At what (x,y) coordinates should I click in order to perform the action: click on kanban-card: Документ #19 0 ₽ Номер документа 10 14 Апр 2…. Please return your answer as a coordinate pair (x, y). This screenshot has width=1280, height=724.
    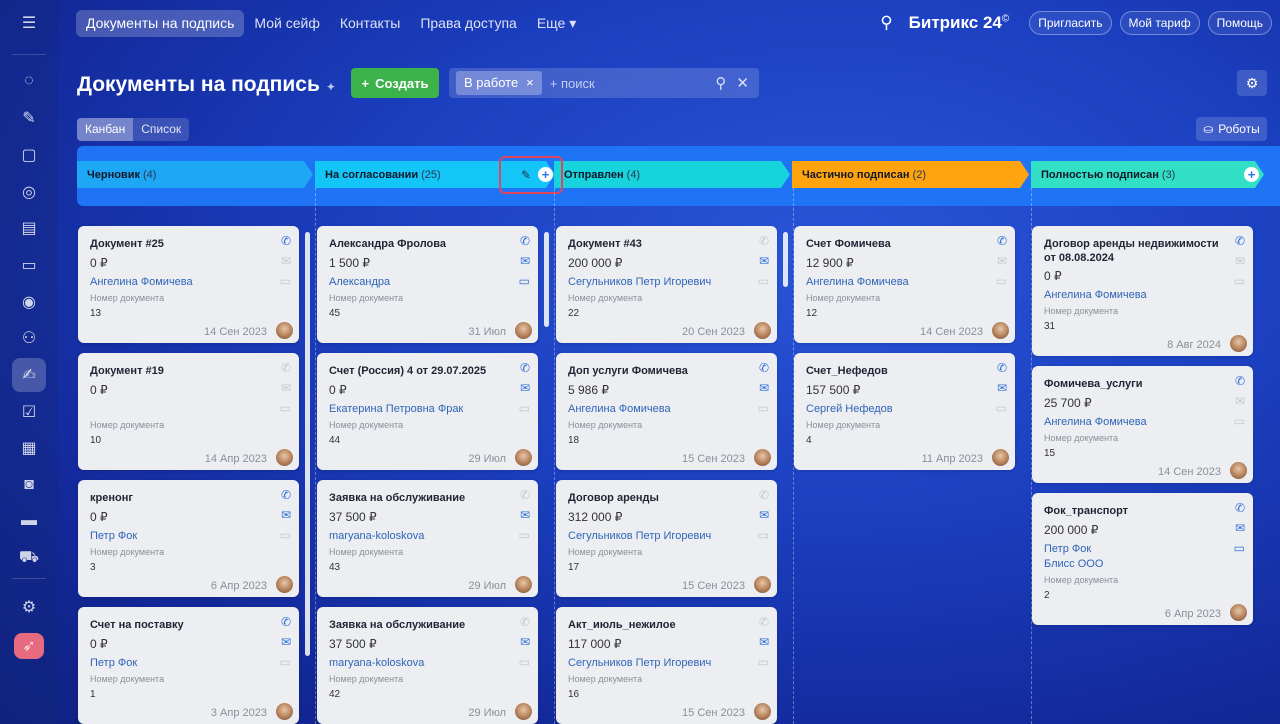
    Looking at the image, I should click on (188, 411).